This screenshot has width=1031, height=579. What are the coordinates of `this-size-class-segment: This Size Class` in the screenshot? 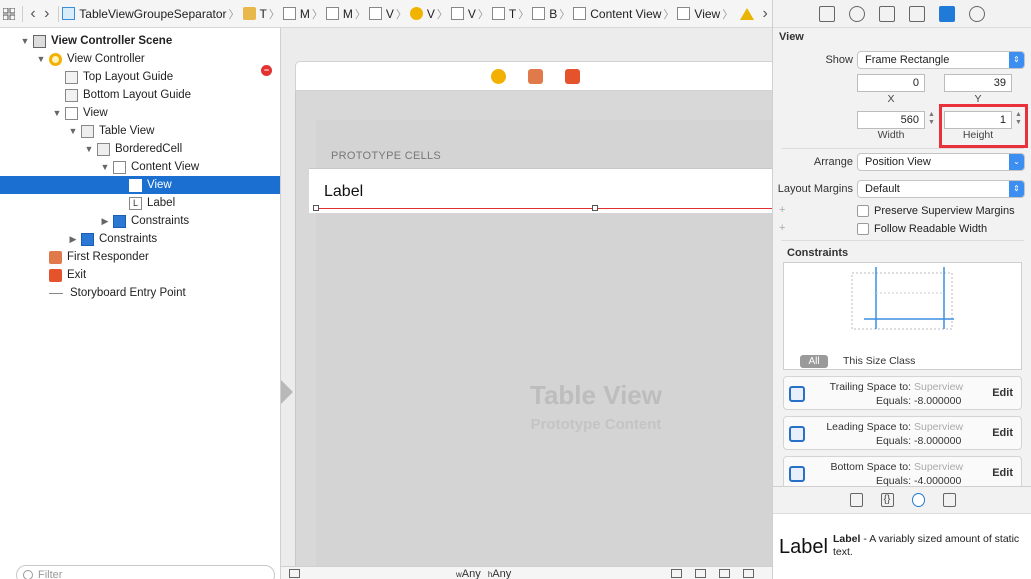 It's located at (879, 361).